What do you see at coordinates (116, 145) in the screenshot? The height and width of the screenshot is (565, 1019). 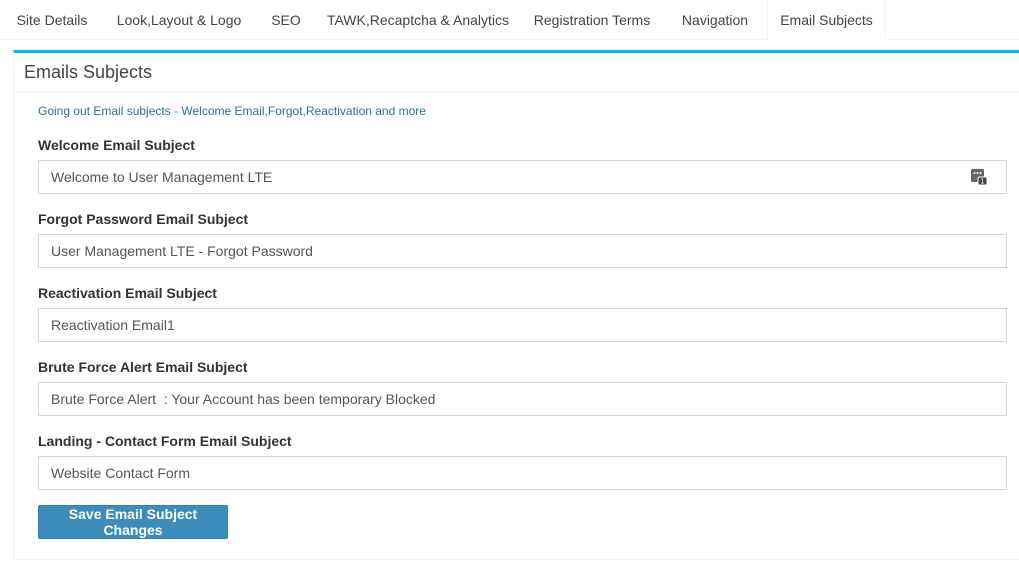 I see `welcome-subject-label: Welcome Email Subject` at bounding box center [116, 145].